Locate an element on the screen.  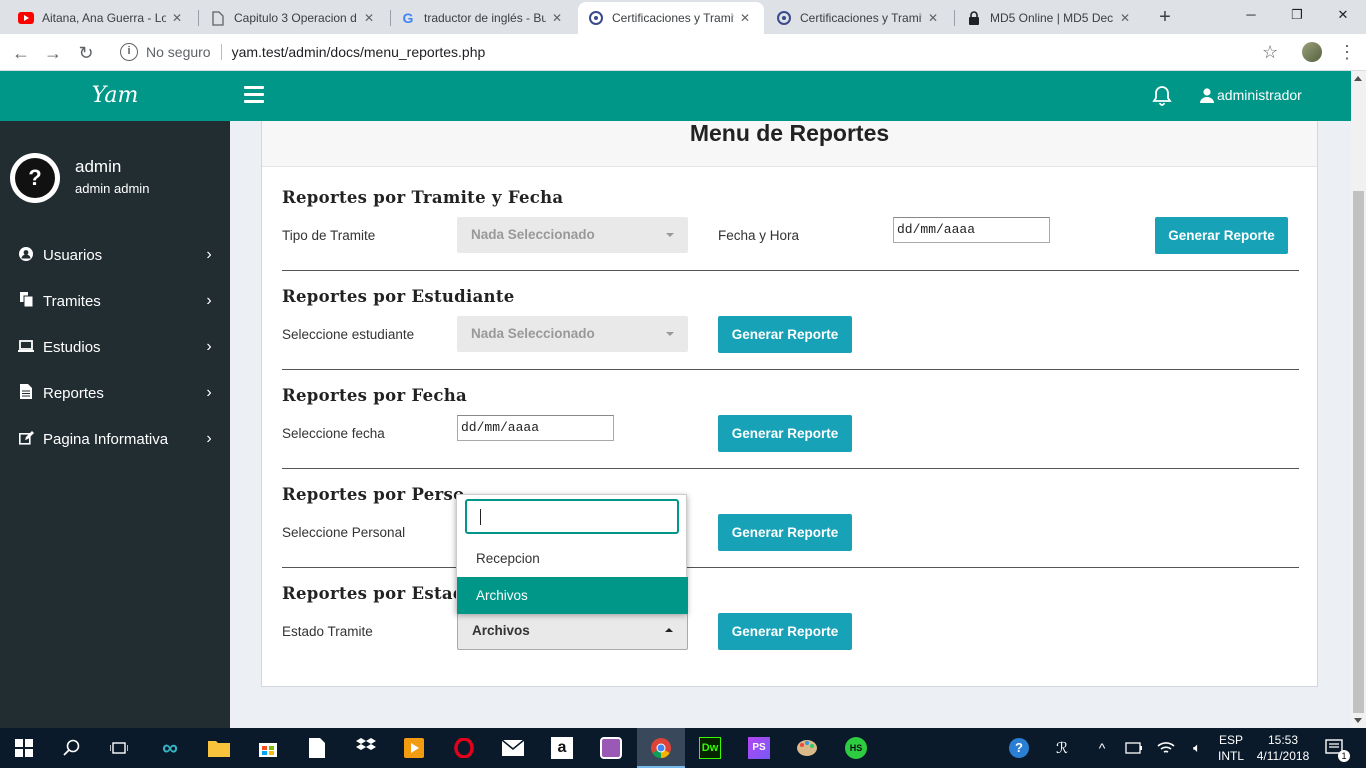
store-icon is located at coordinates (268, 748).